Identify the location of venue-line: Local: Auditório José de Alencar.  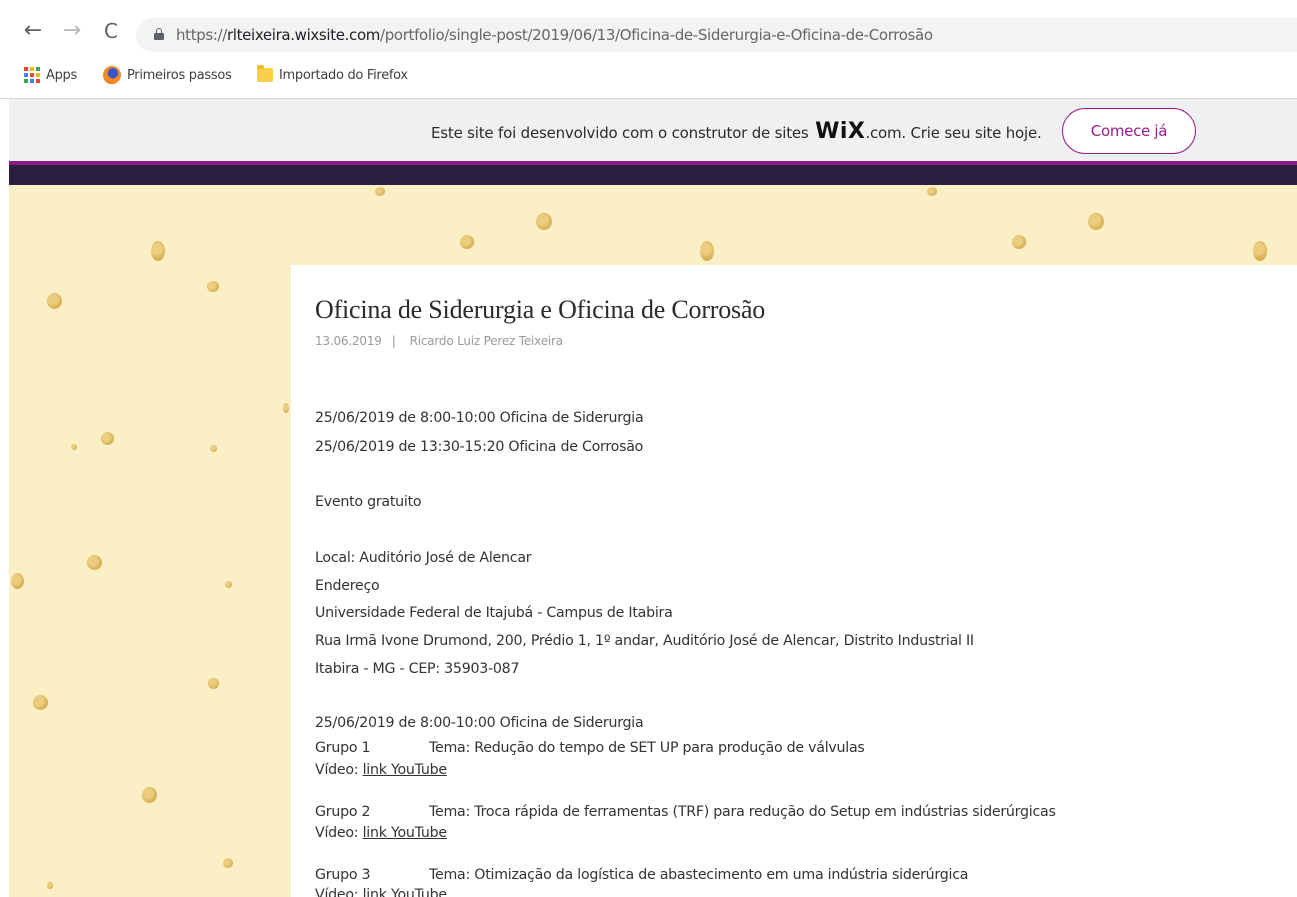
(423, 558).